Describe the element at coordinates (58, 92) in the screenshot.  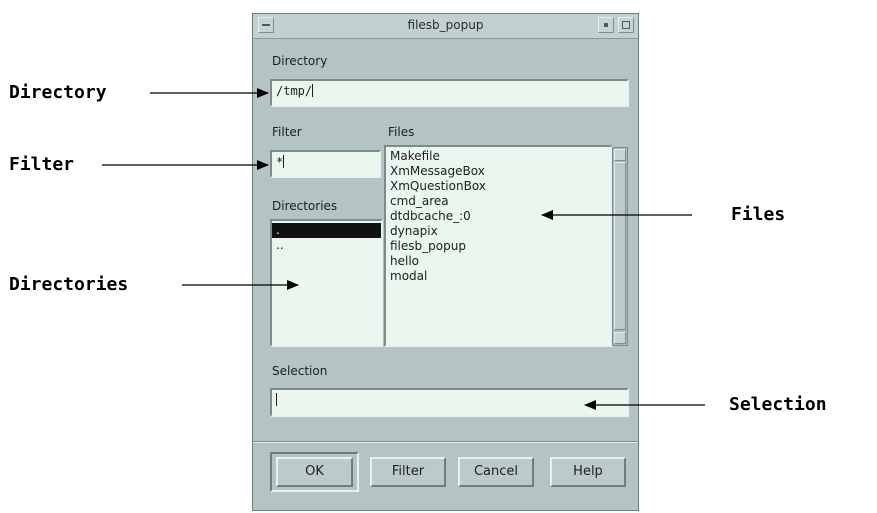
I see `directory-callout-label: Directory` at that location.